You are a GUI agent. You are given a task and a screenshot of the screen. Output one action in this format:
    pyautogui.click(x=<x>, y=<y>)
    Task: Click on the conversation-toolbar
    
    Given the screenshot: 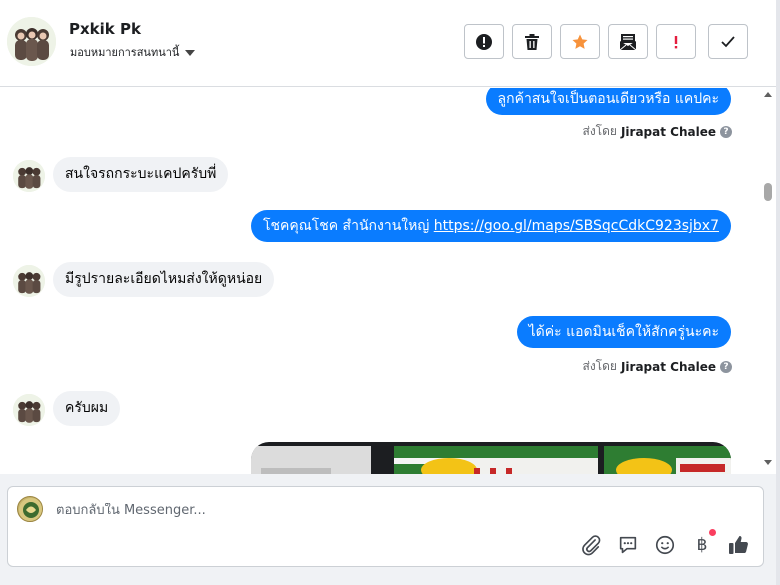 What is the action you would take?
    pyautogui.click(x=606, y=41)
    